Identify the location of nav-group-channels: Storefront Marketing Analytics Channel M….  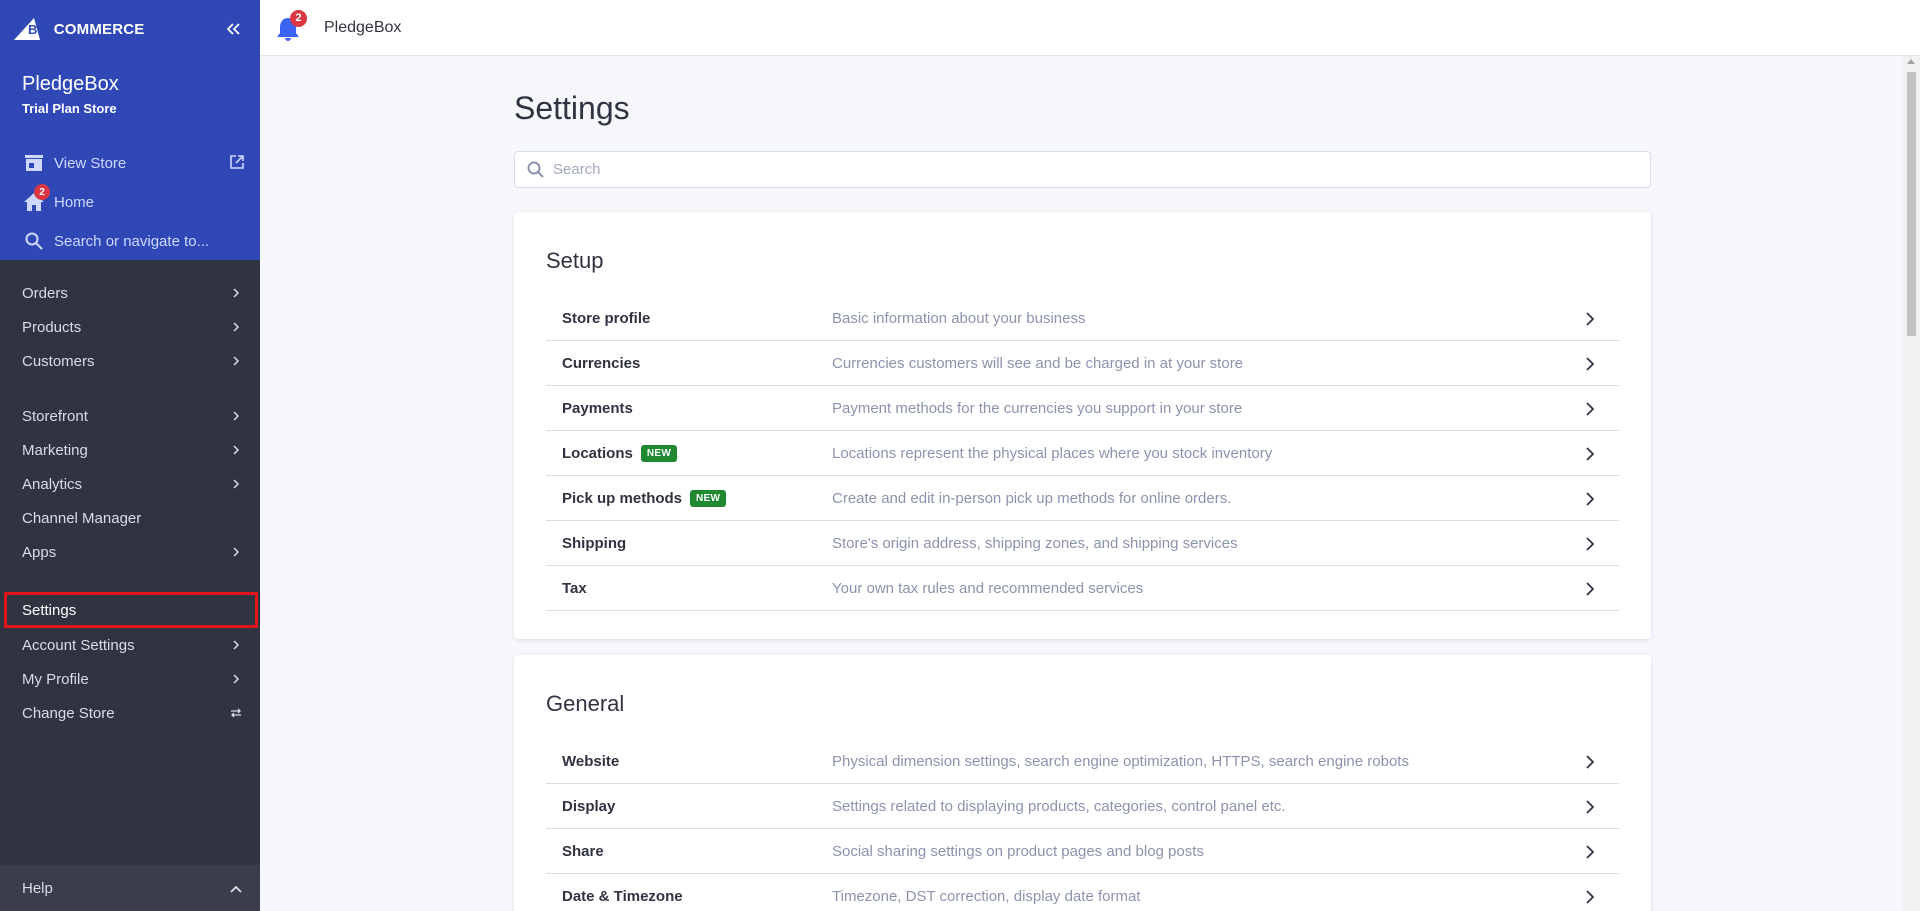
(130, 484).